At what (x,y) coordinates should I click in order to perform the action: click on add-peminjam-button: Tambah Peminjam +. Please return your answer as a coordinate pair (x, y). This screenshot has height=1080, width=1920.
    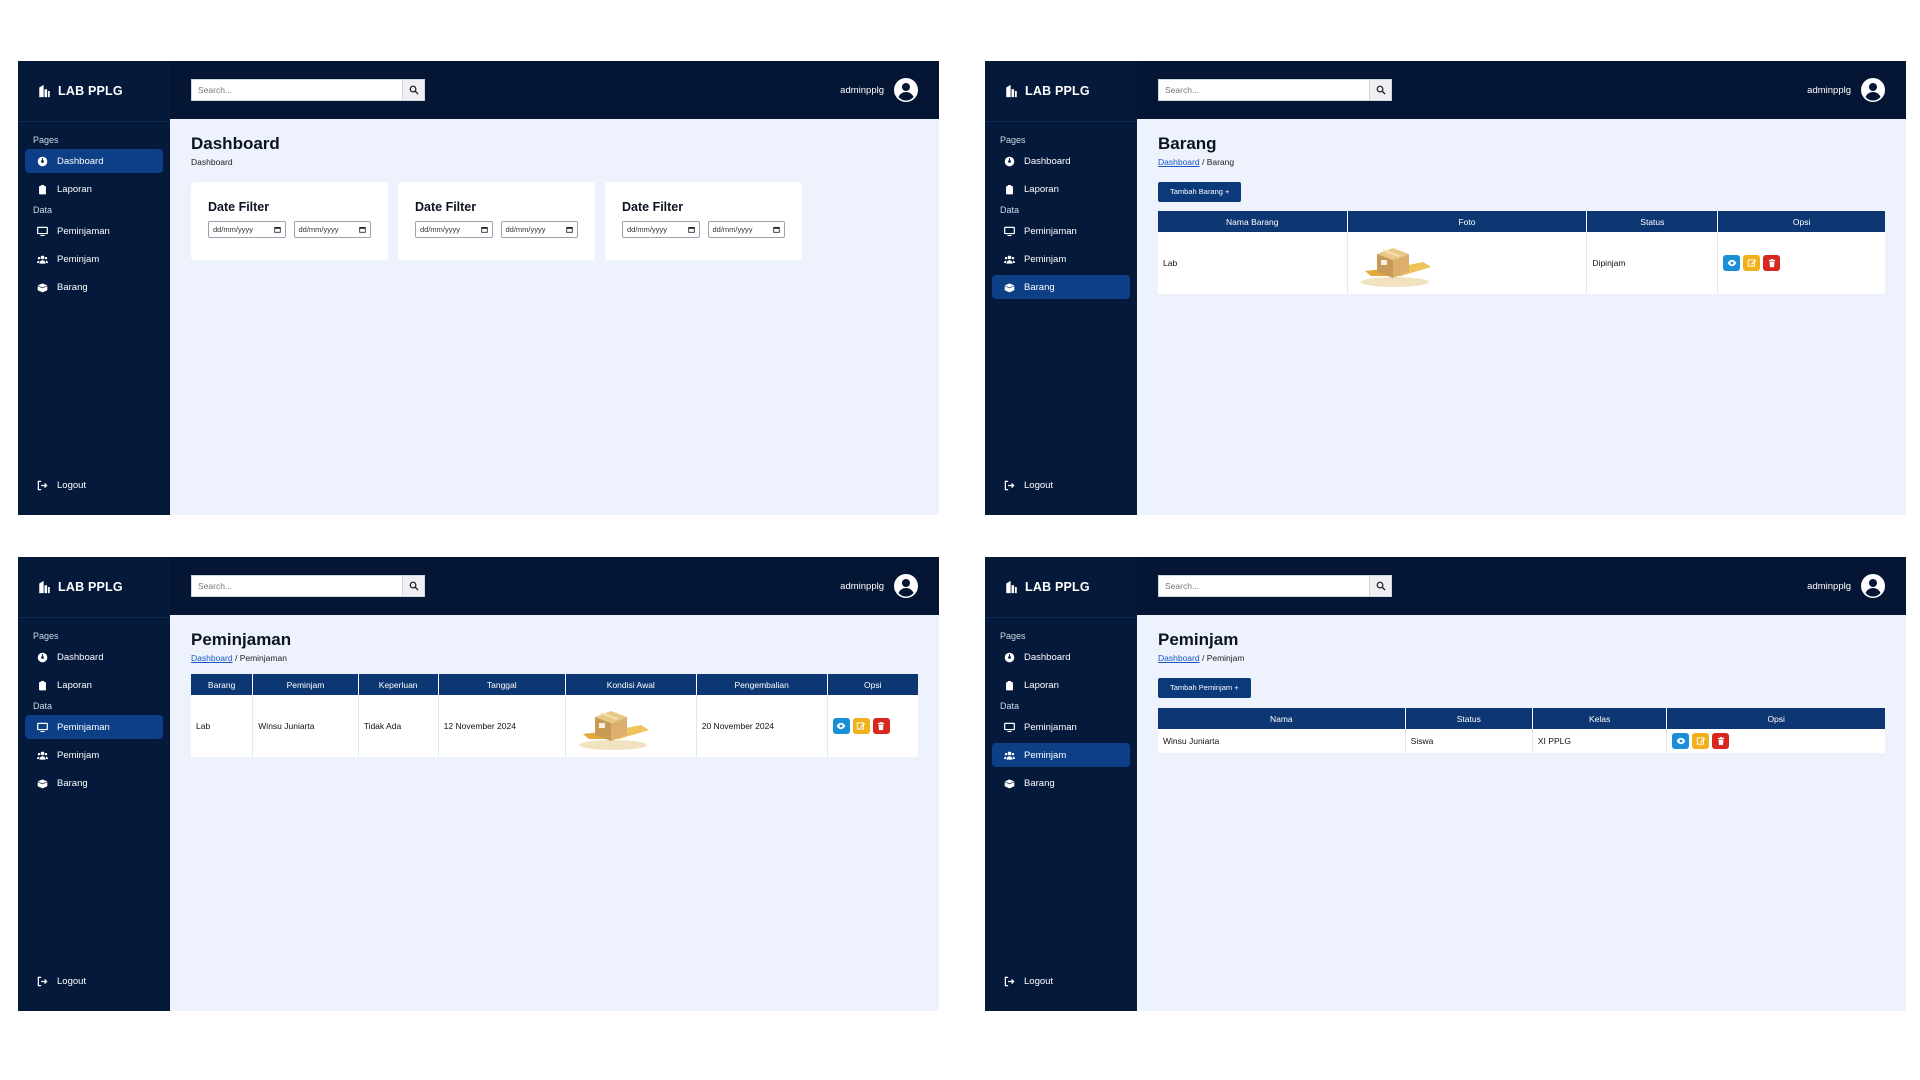
    Looking at the image, I should click on (1204, 688).